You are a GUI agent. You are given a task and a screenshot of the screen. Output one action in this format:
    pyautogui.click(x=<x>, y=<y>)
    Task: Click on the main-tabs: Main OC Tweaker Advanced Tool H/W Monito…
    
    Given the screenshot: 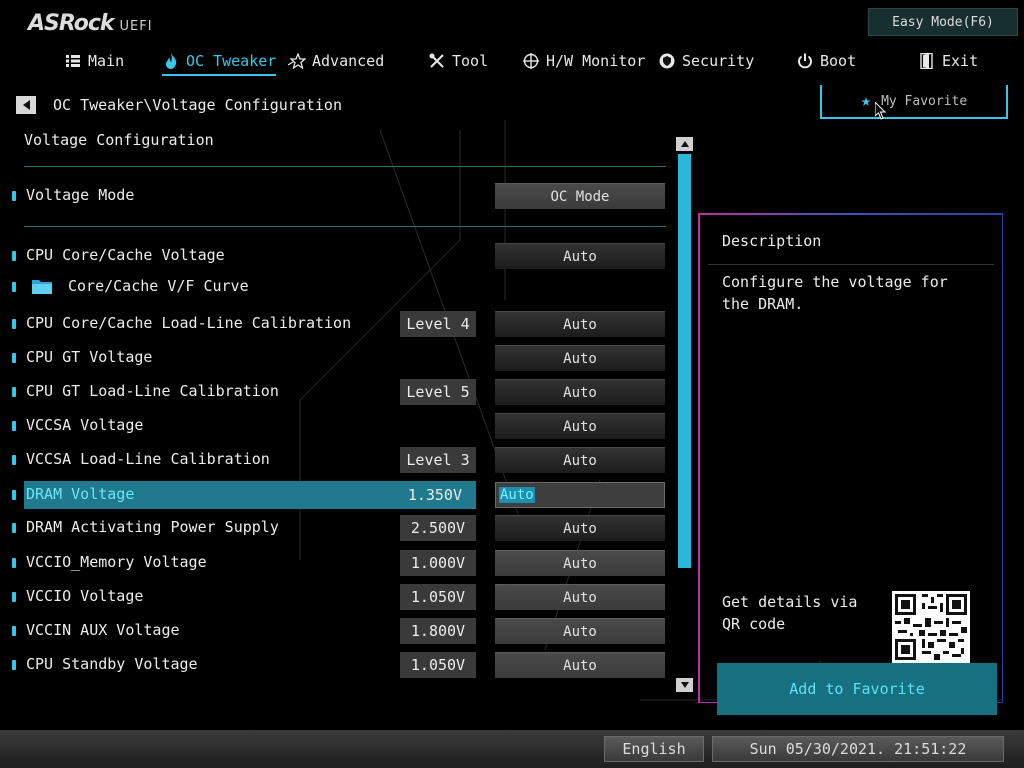 What is the action you would take?
    pyautogui.click(x=512, y=61)
    